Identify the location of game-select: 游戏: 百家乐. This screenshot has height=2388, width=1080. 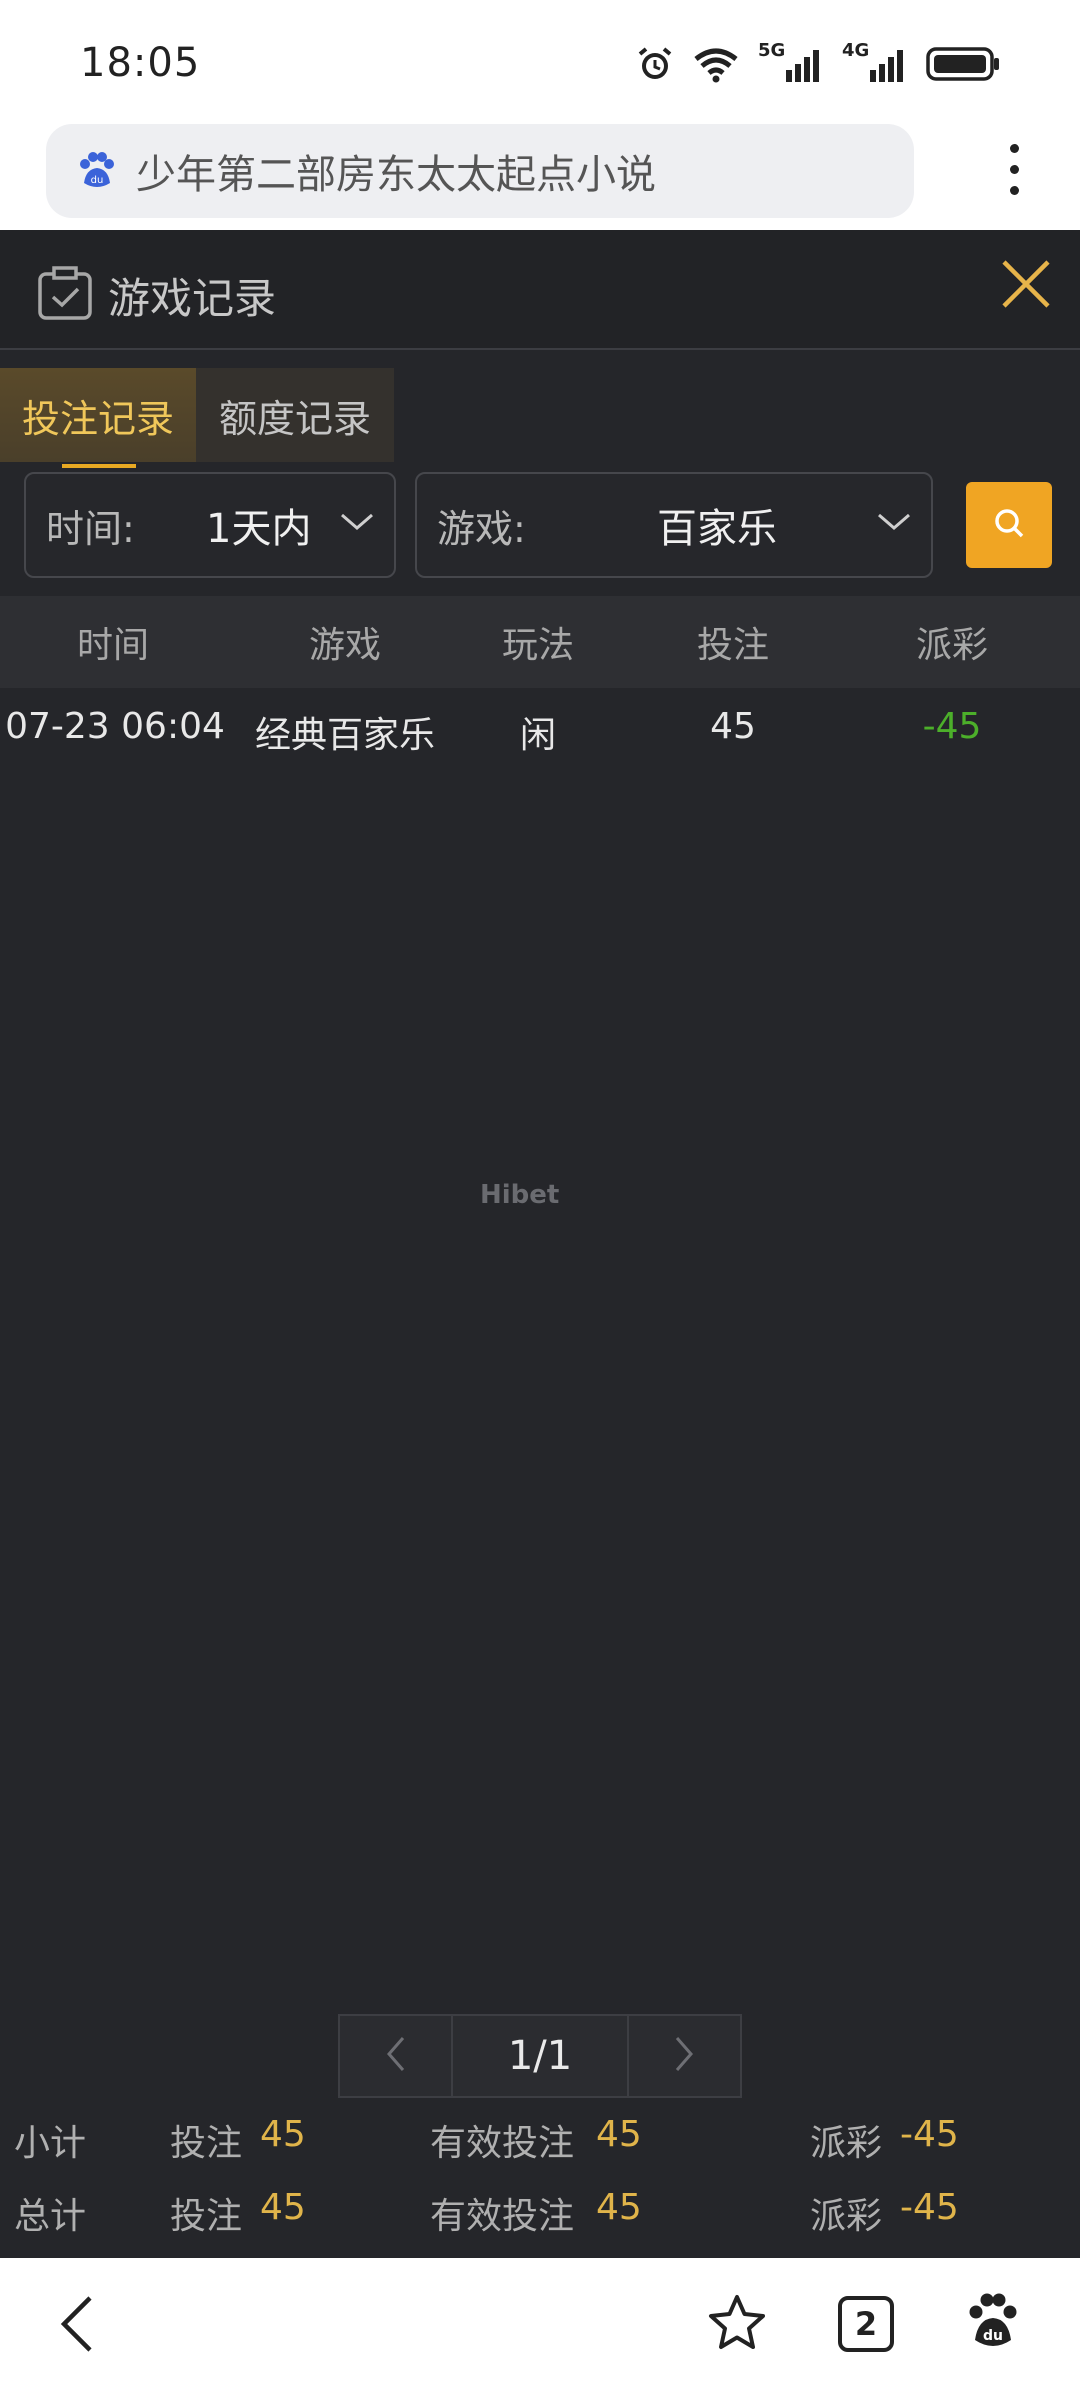
(674, 525).